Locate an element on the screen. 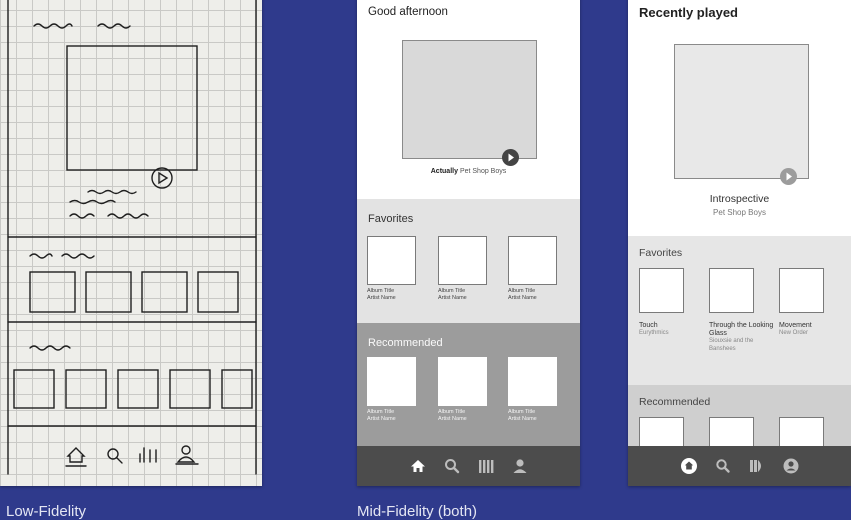 Image resolution: width=851 pixels, height=520 pixels. recommended-section: Recommended is located at coordinates (739, 415).